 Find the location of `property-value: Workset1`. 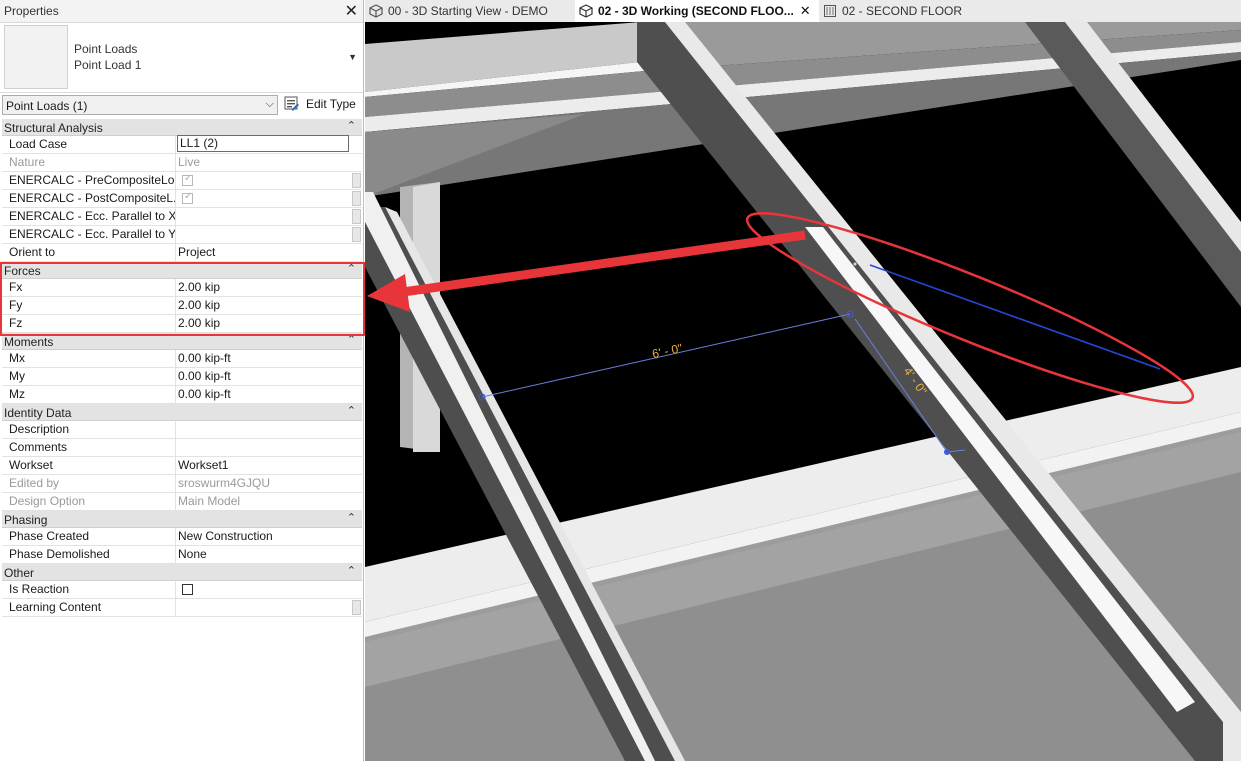

property-value: Workset1 is located at coordinates (264, 465).